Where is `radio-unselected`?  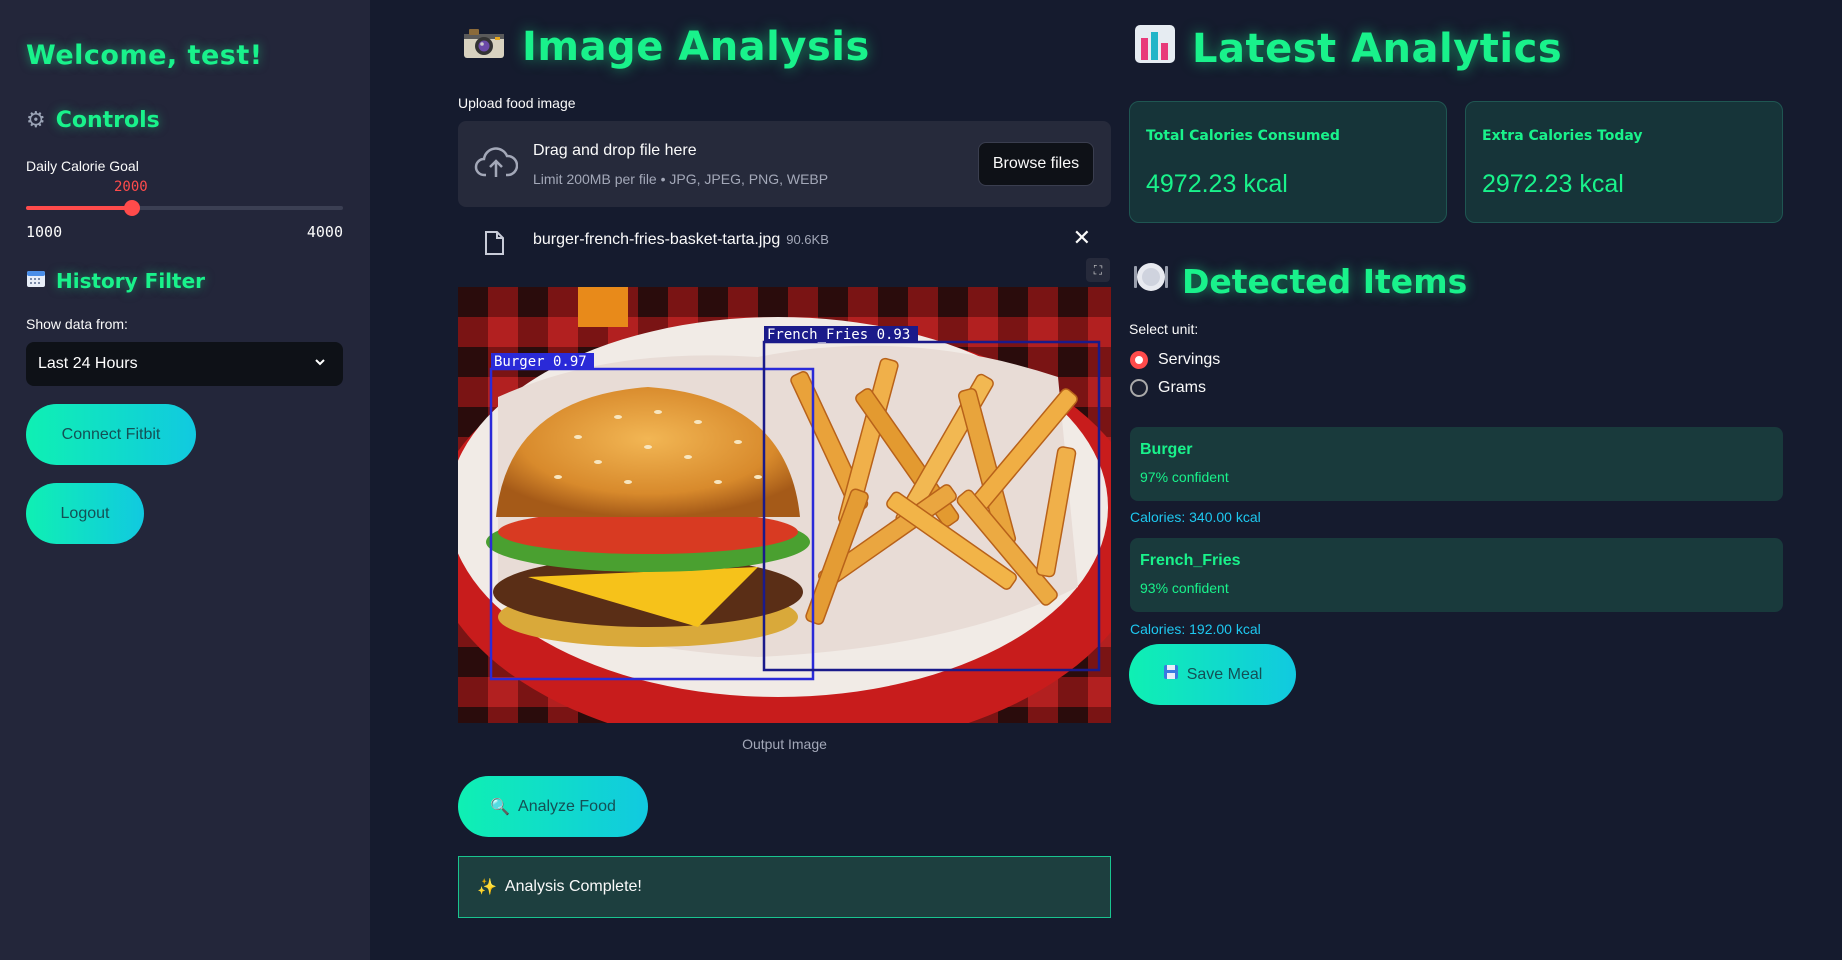 radio-unselected is located at coordinates (1139, 388).